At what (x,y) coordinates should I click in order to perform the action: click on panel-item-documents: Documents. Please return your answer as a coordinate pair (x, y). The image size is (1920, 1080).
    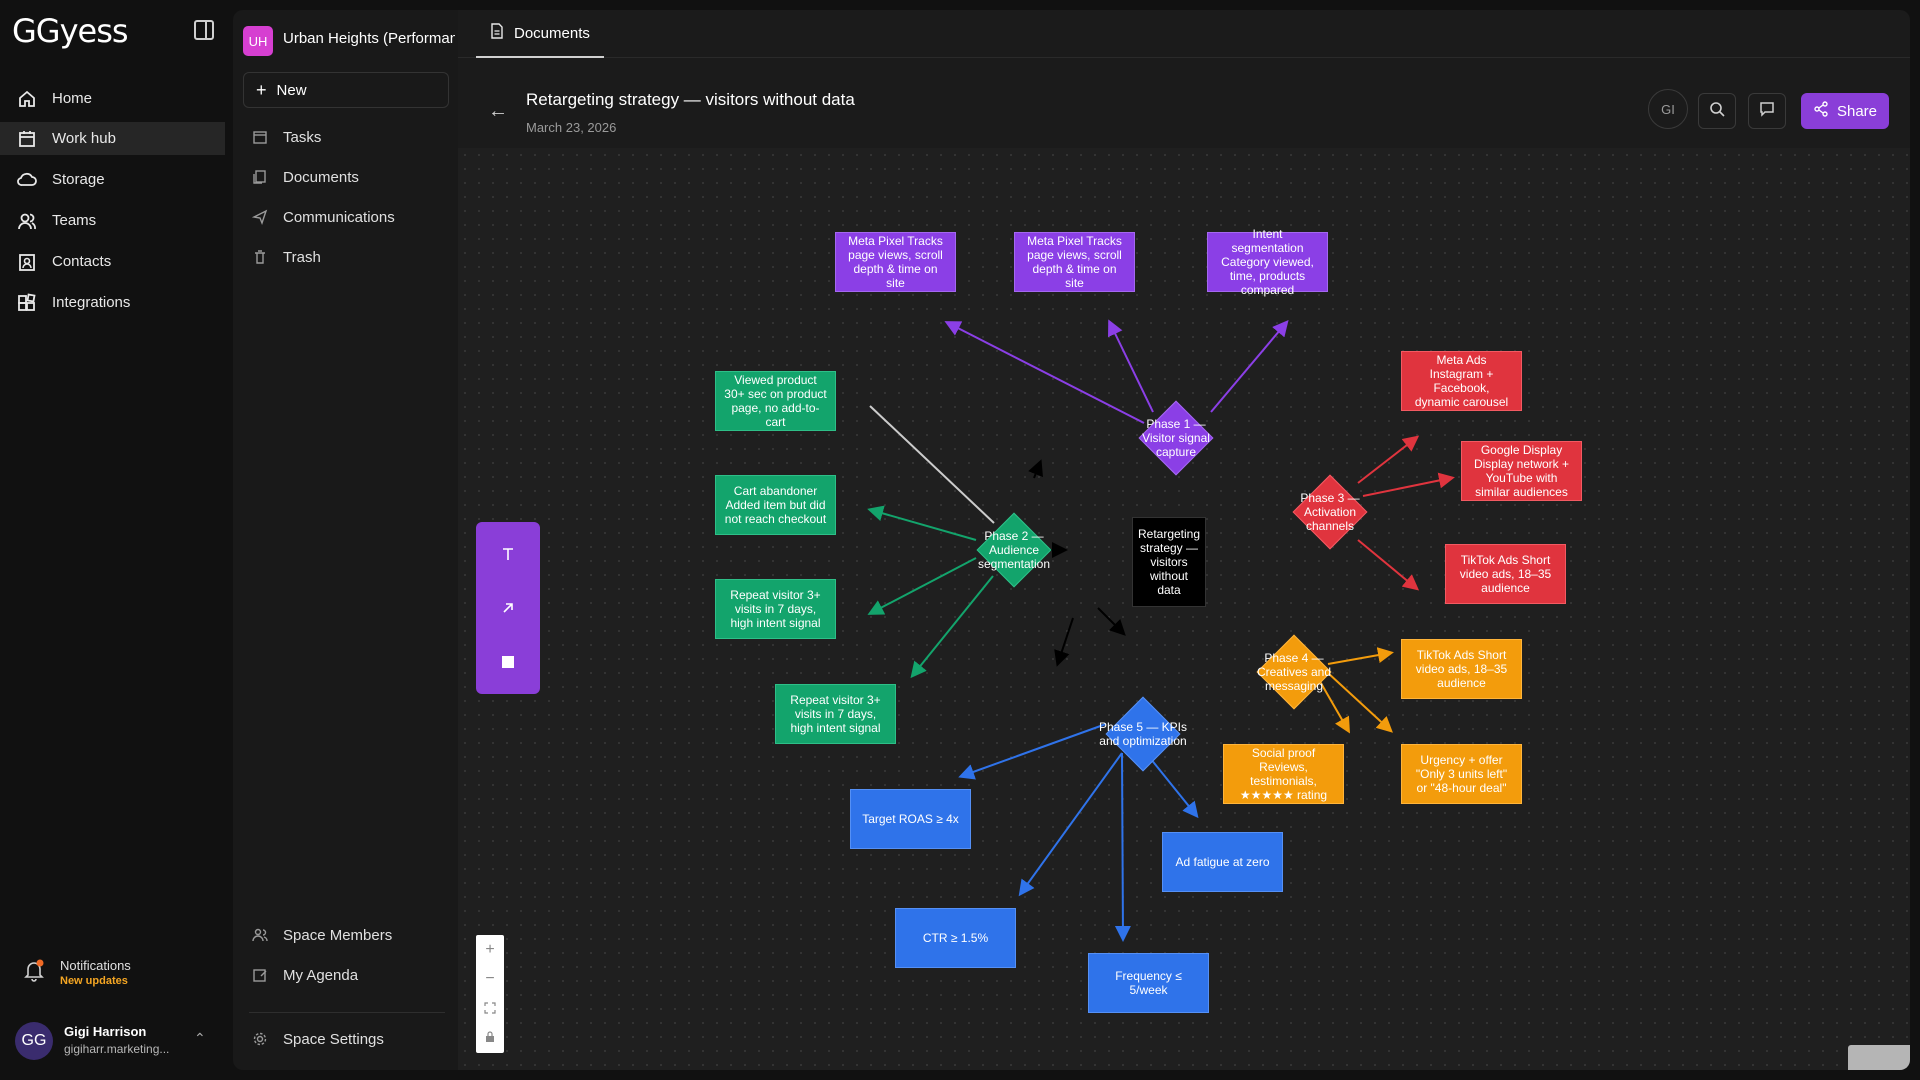
    Looking at the image, I should click on (305, 177).